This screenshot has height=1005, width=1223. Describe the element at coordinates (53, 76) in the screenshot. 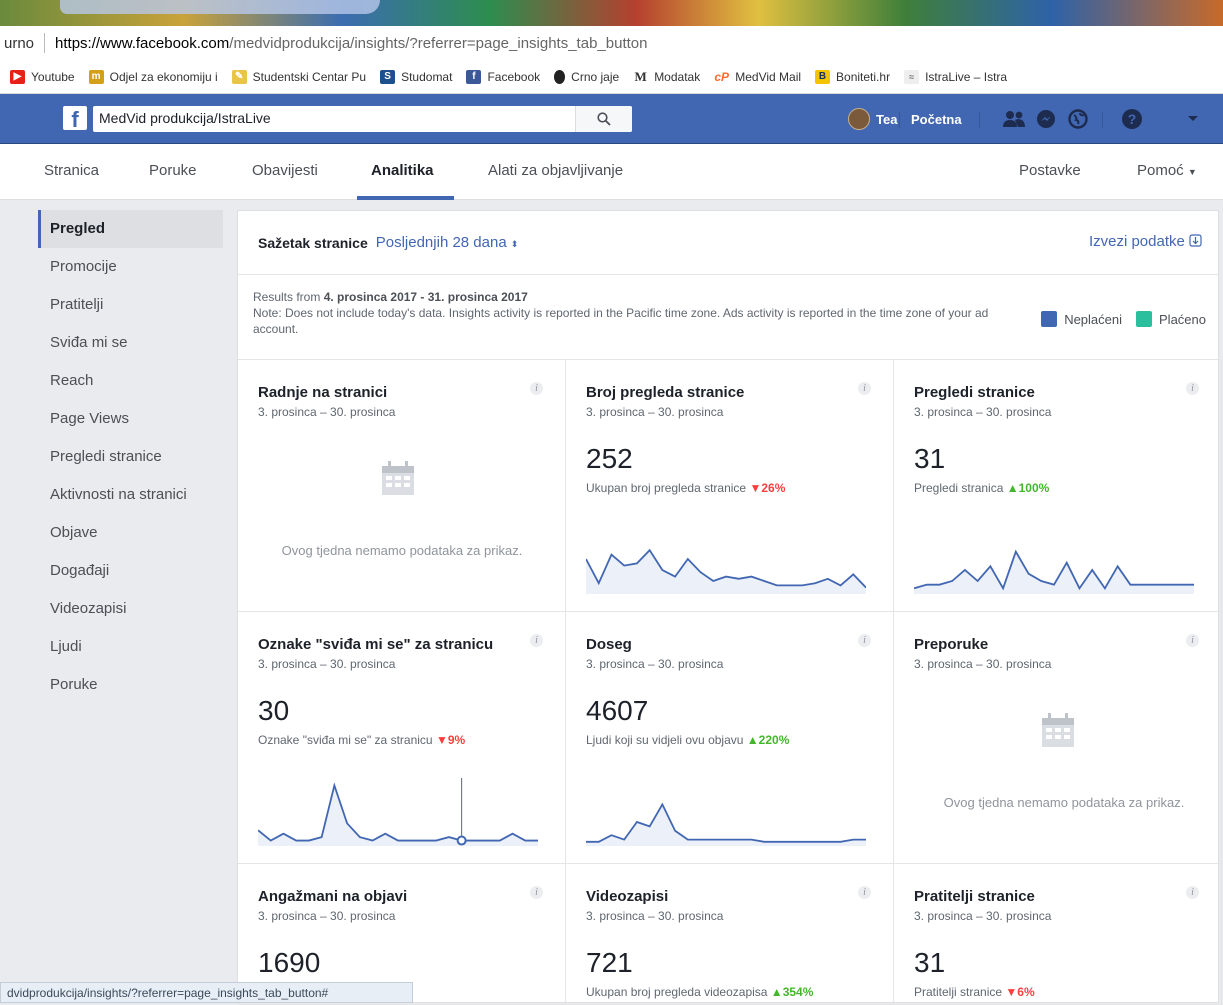

I see `bookmark-label: Youtube` at that location.